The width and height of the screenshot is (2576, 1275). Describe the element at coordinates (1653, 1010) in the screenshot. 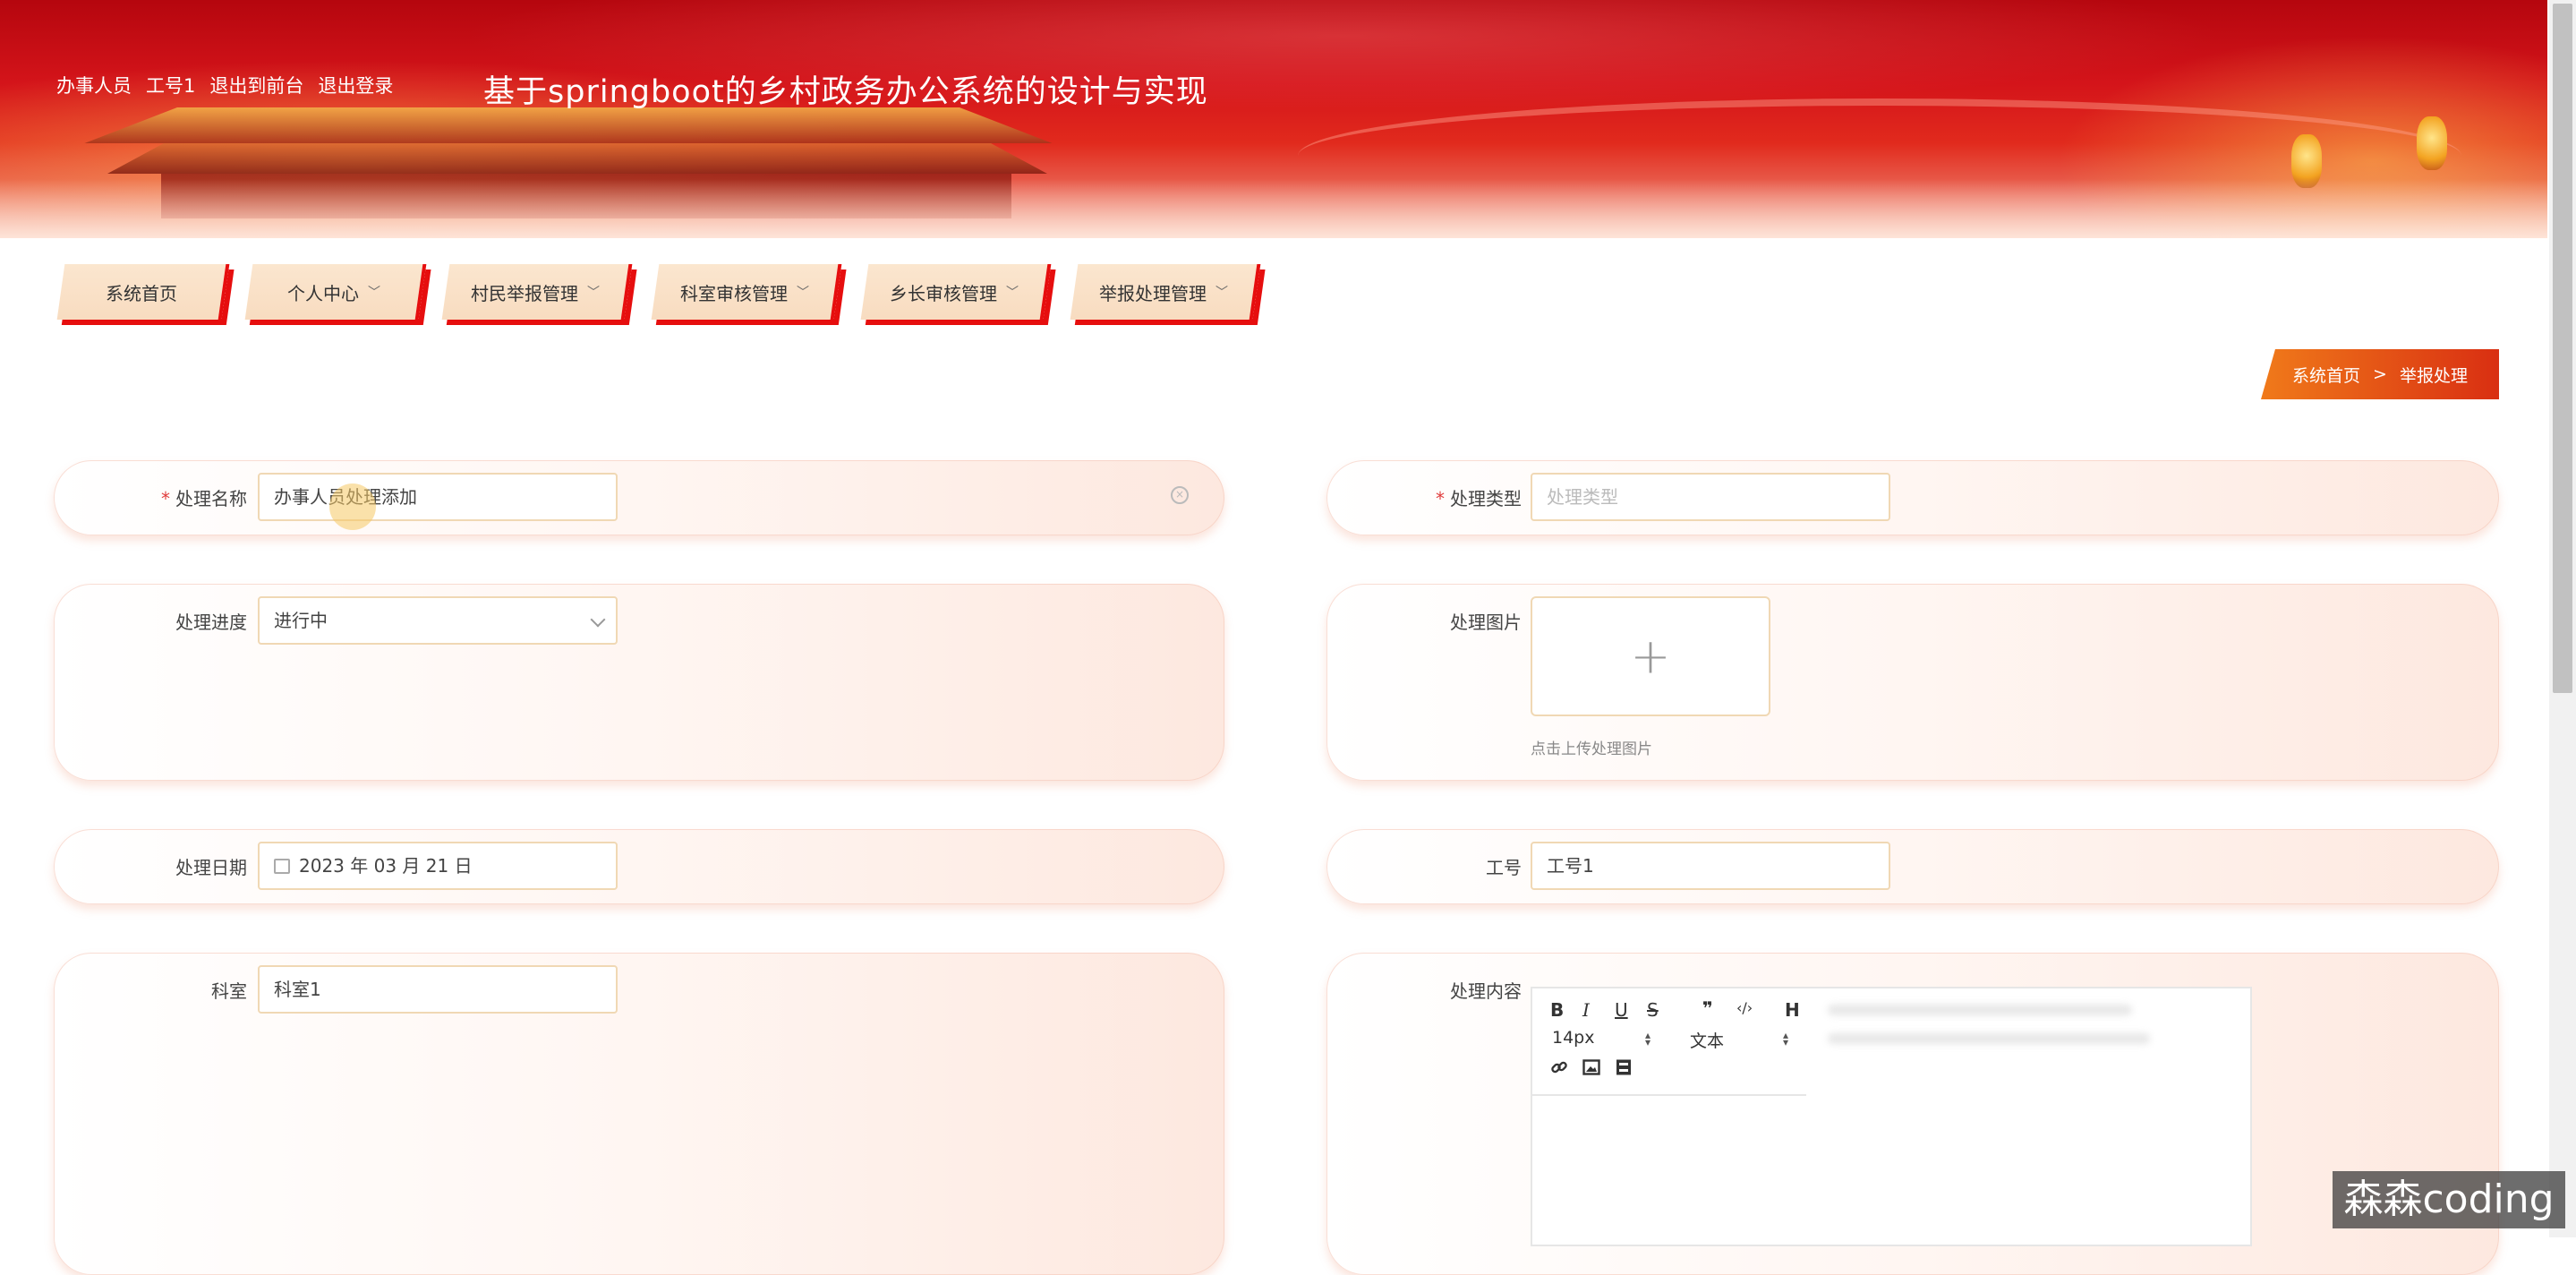

I see `strike-button: S` at that location.